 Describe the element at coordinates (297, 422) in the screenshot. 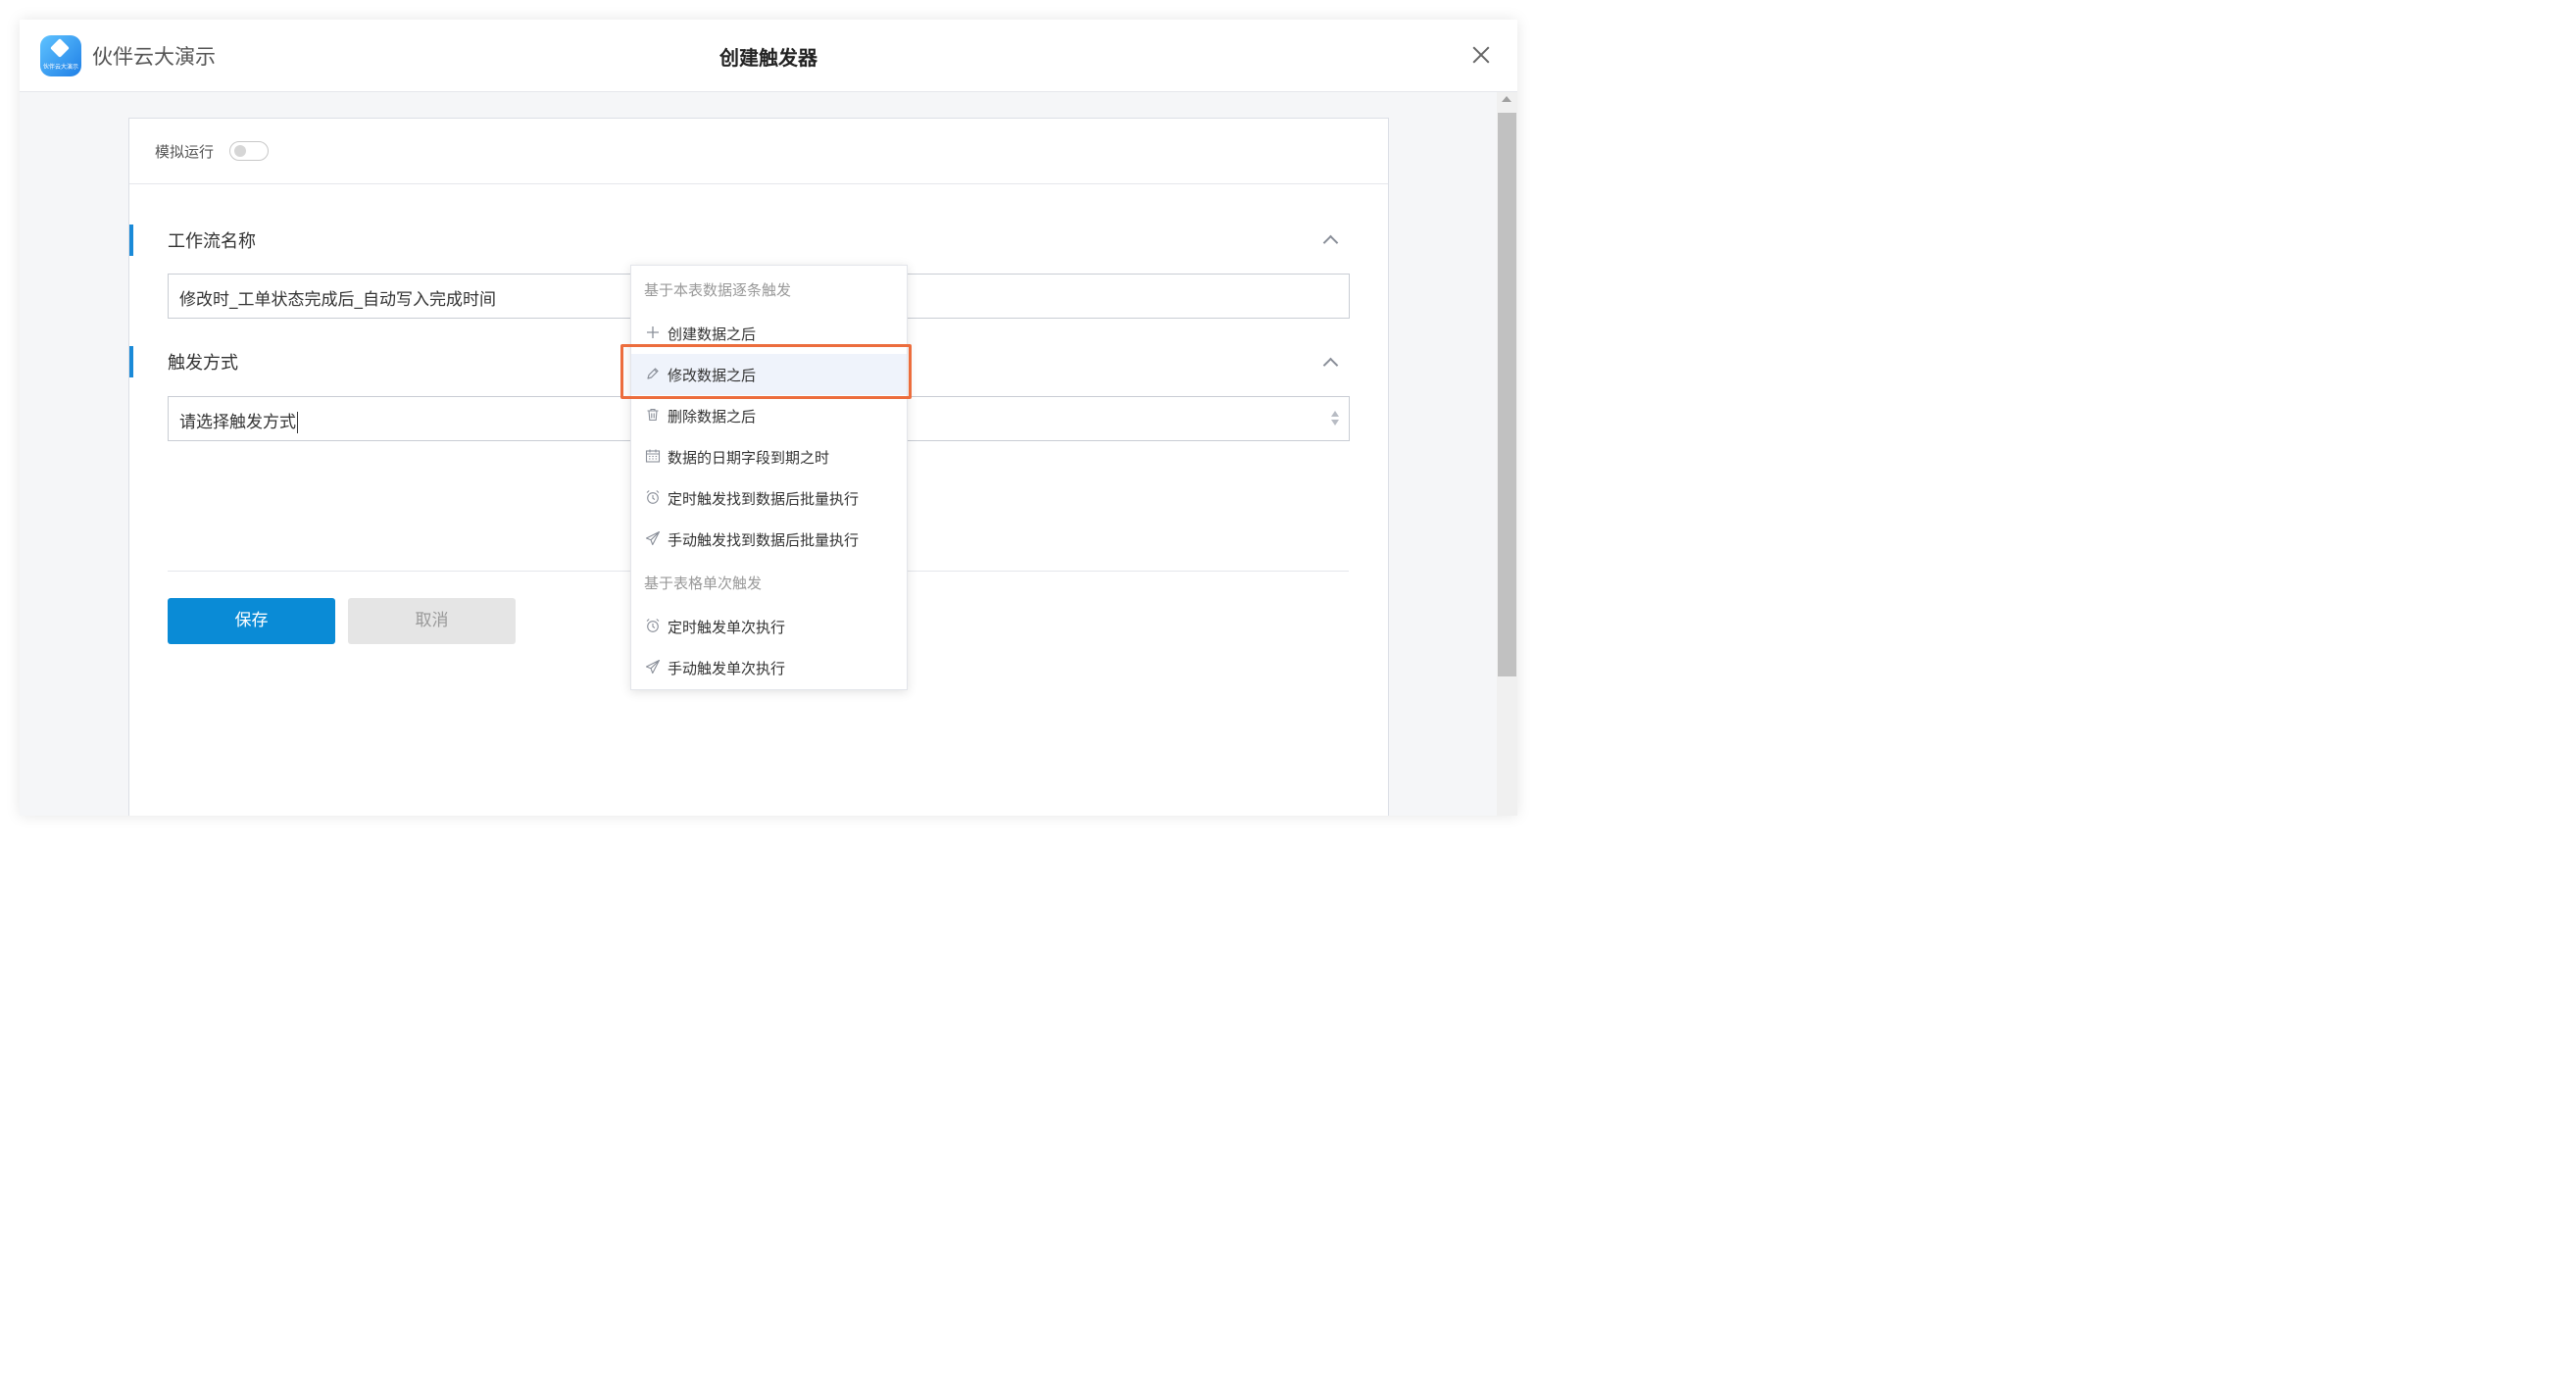

I see `text-caret` at that location.